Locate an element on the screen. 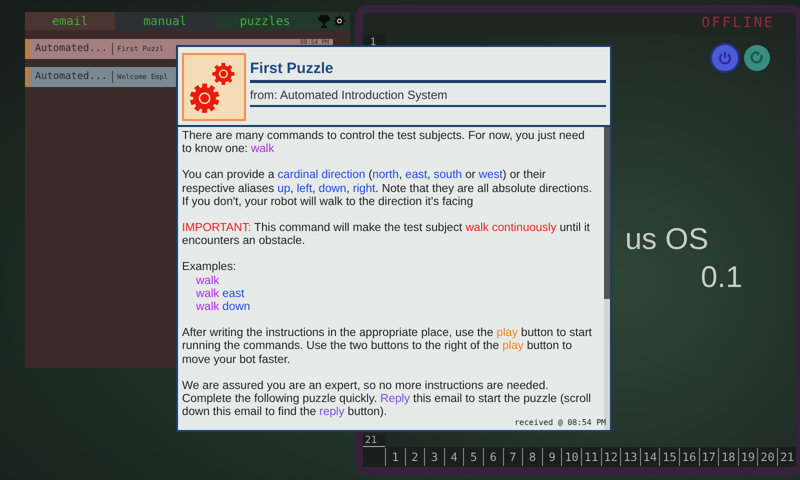  column-number: 2 is located at coordinates (414, 457).